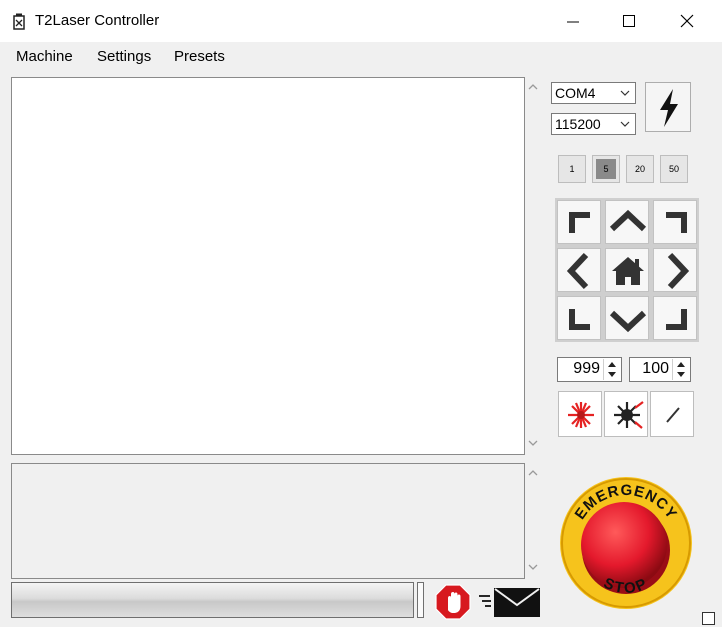  Describe the element at coordinates (640, 169) in the screenshot. I see `step-size-20-button: 20` at that location.